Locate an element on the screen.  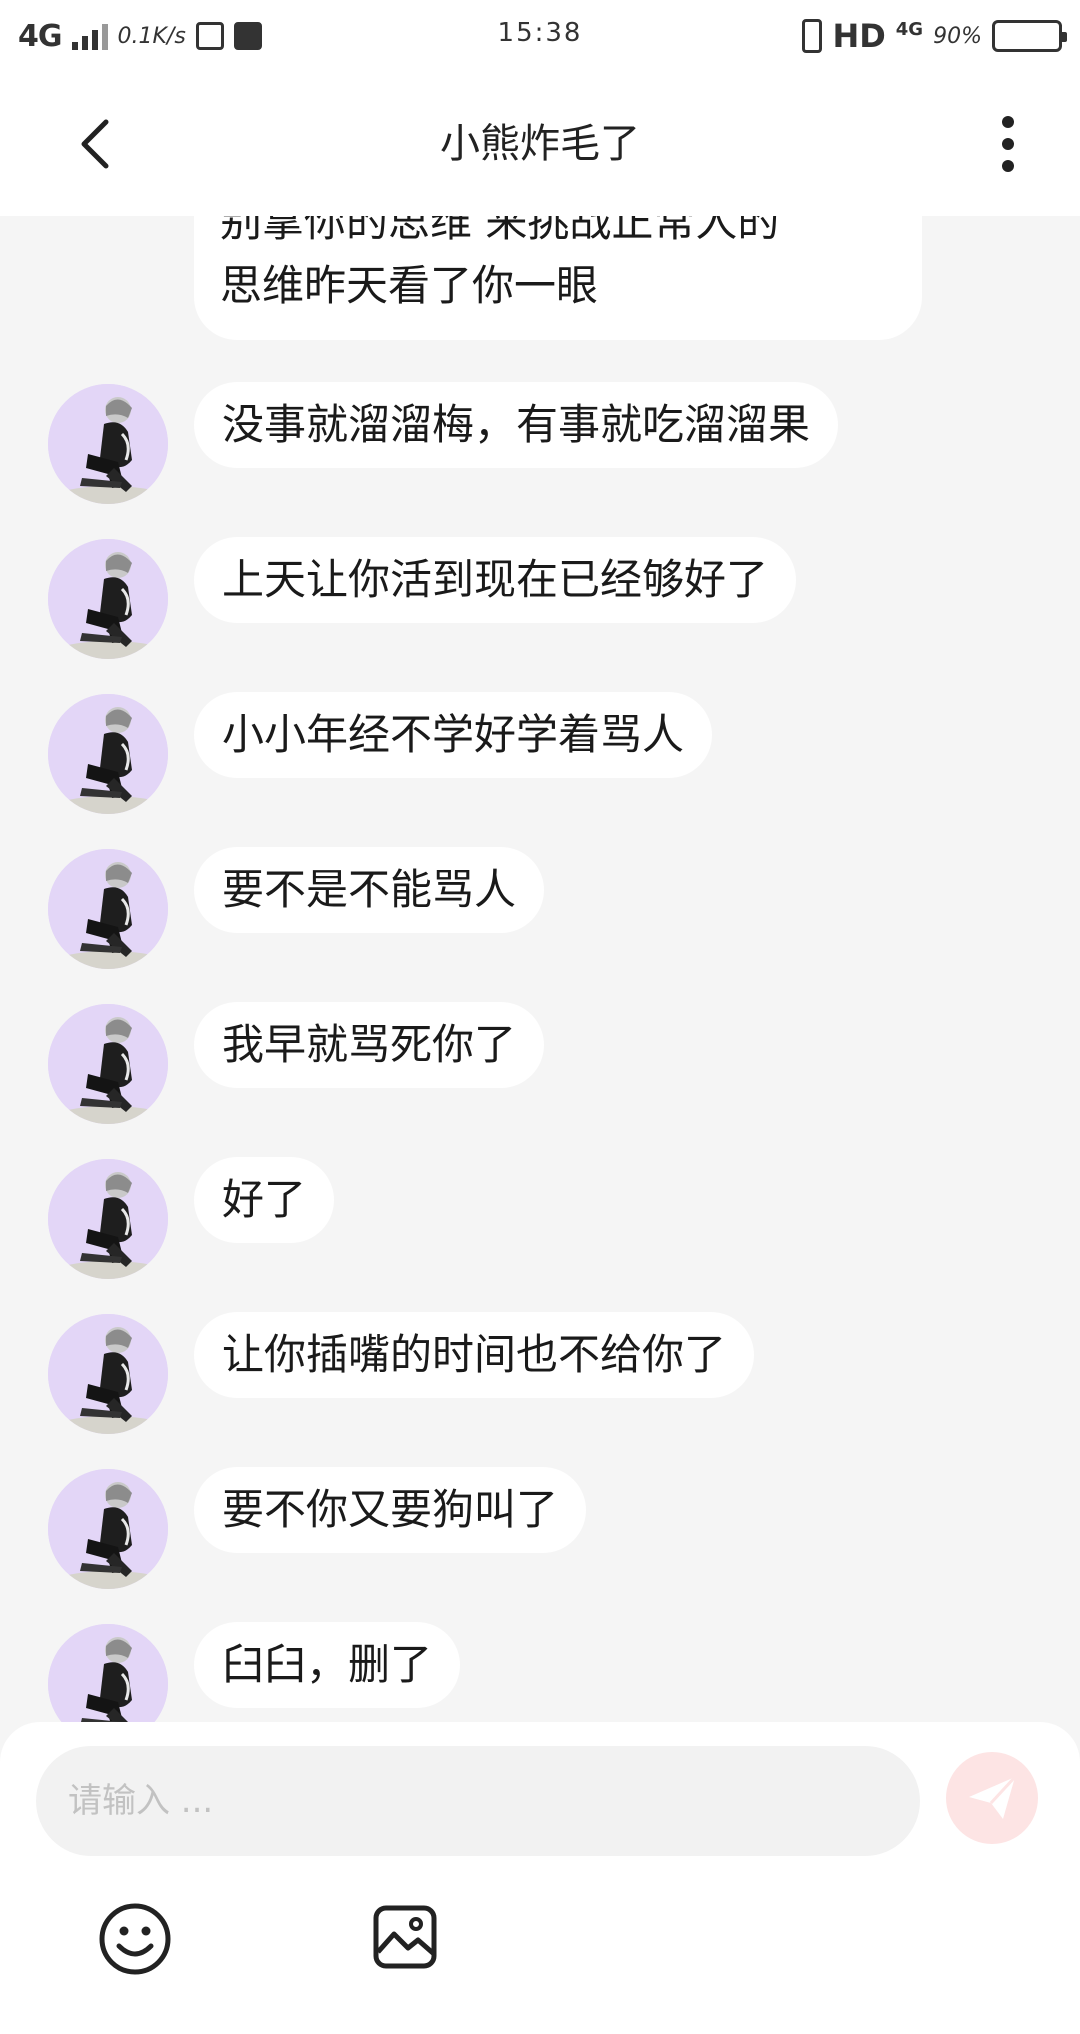
message-input is located at coordinates (478, 1801).